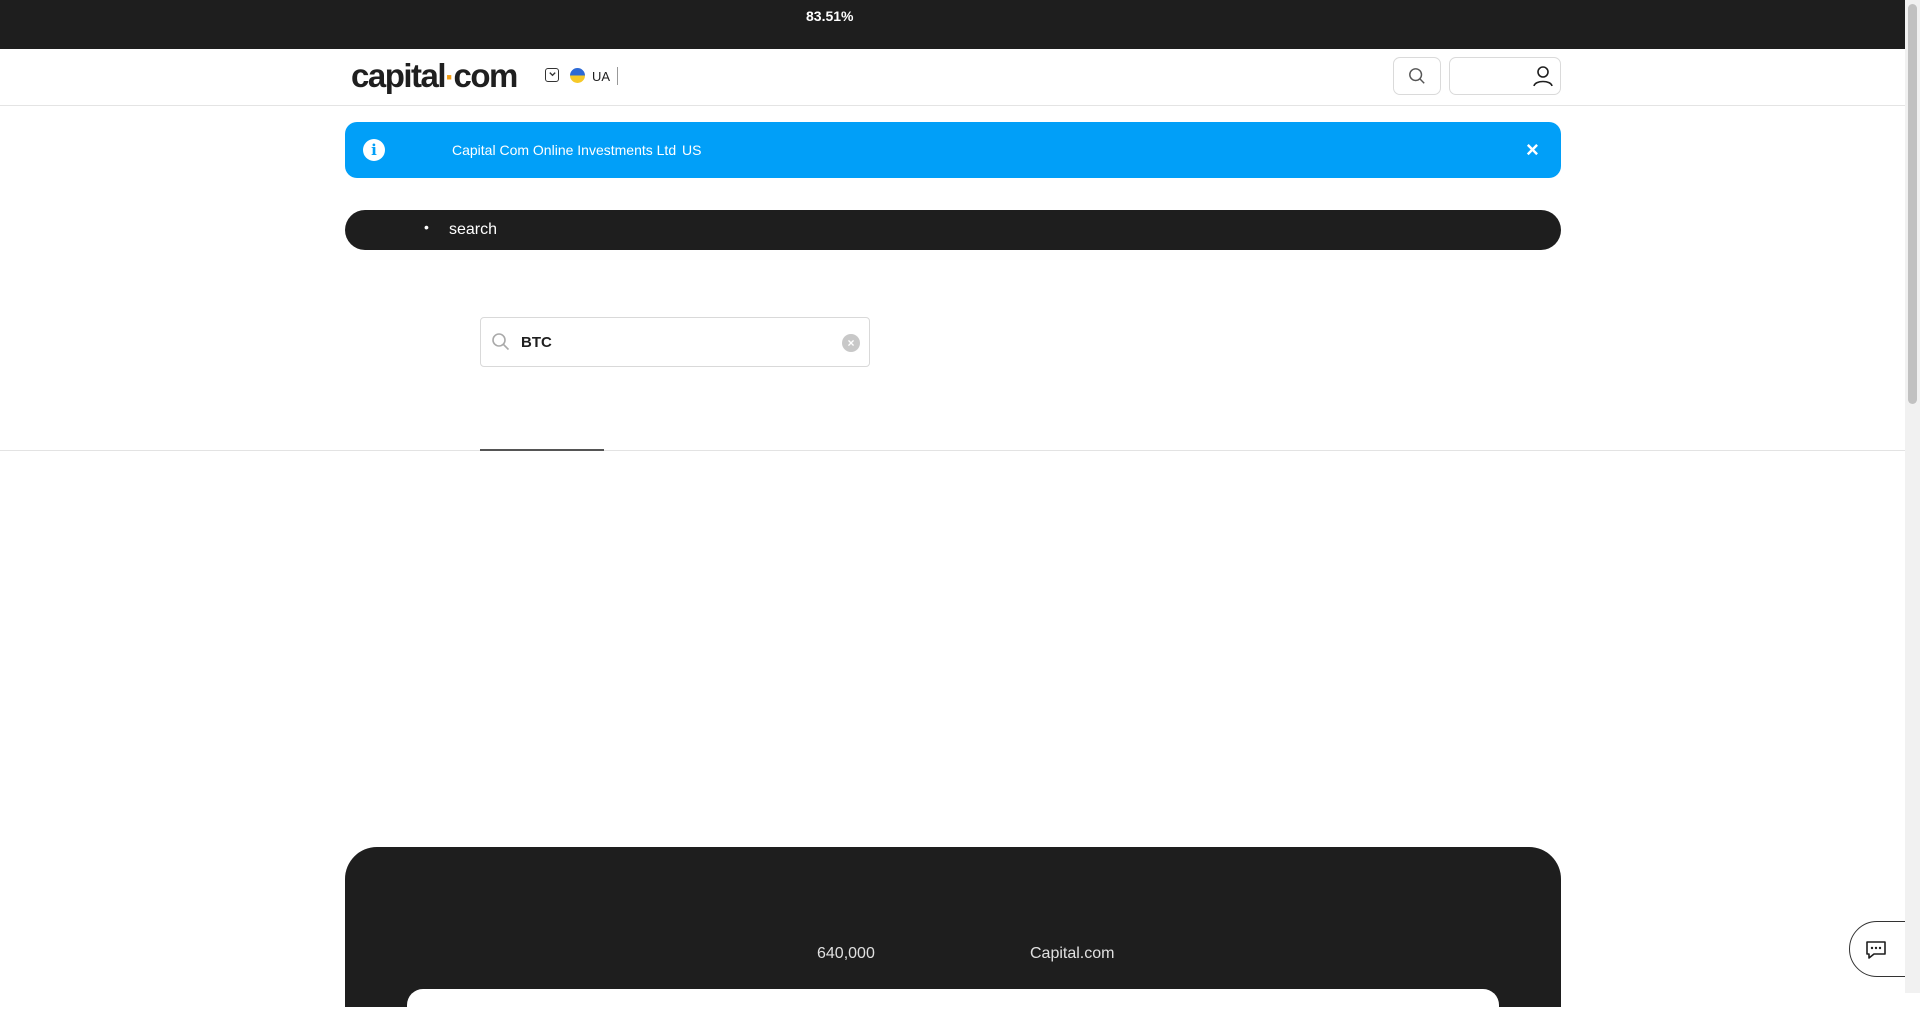  Describe the element at coordinates (952, 450) in the screenshot. I see `tabs-divider` at that location.